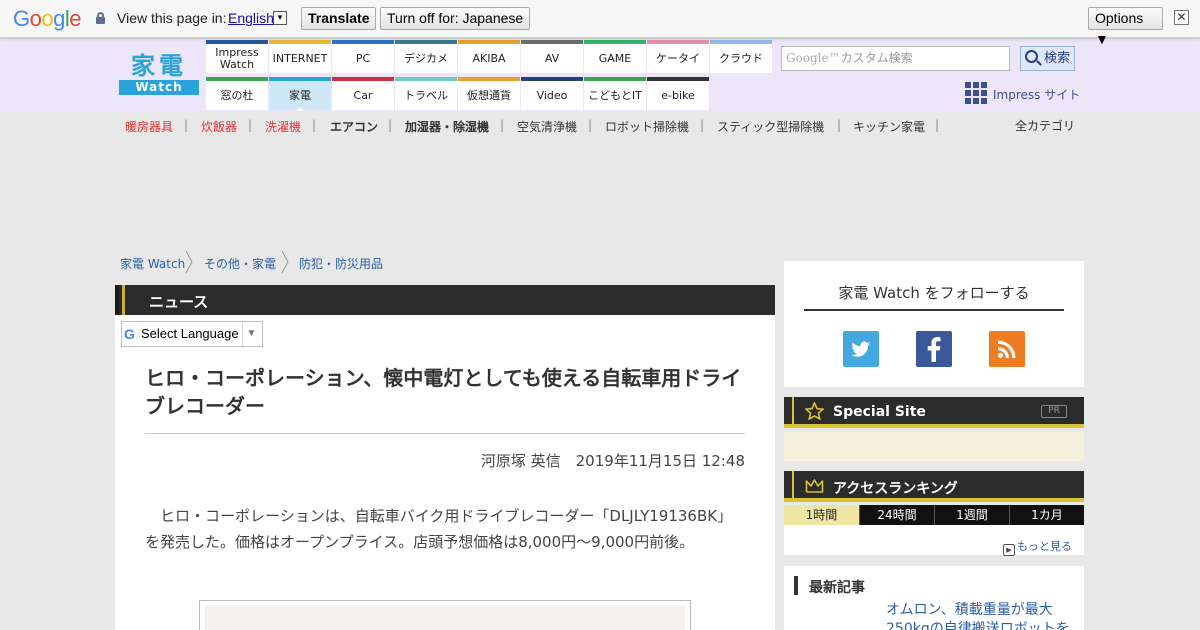 Image resolution: width=1200 pixels, height=630 pixels. I want to click on twitter-icon, so click(861, 349).